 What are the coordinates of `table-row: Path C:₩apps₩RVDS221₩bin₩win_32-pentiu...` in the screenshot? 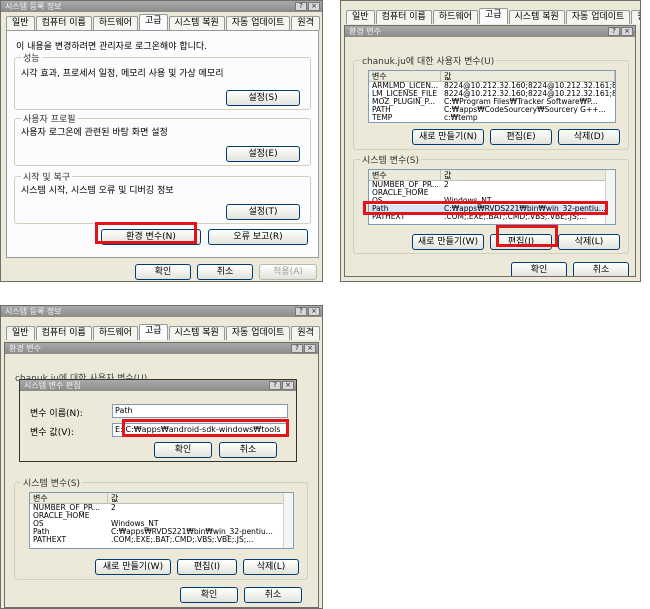 It's located at (161, 532).